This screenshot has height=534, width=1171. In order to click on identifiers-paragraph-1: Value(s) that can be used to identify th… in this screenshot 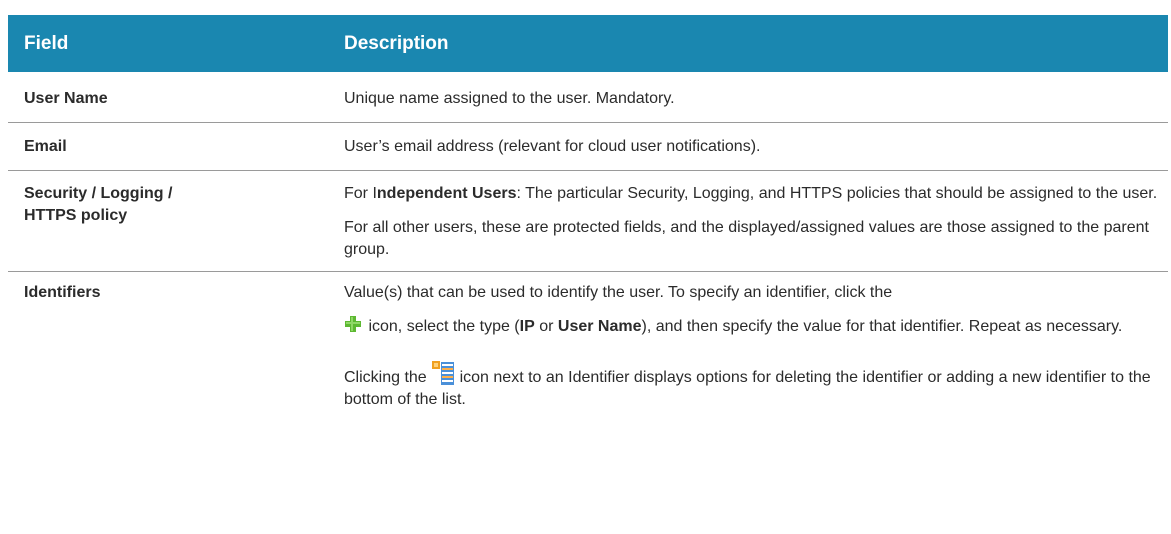, I will do `click(618, 292)`.